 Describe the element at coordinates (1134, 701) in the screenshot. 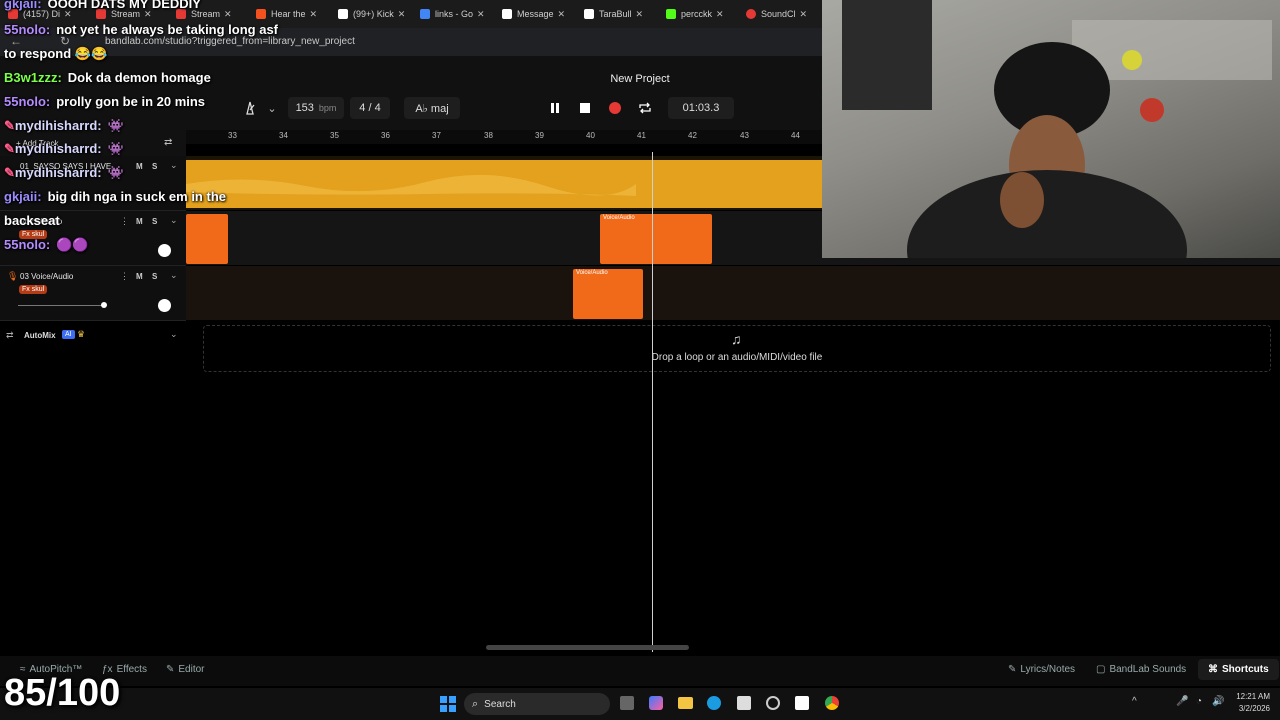

I see `tray-chevron-icon: ^` at that location.